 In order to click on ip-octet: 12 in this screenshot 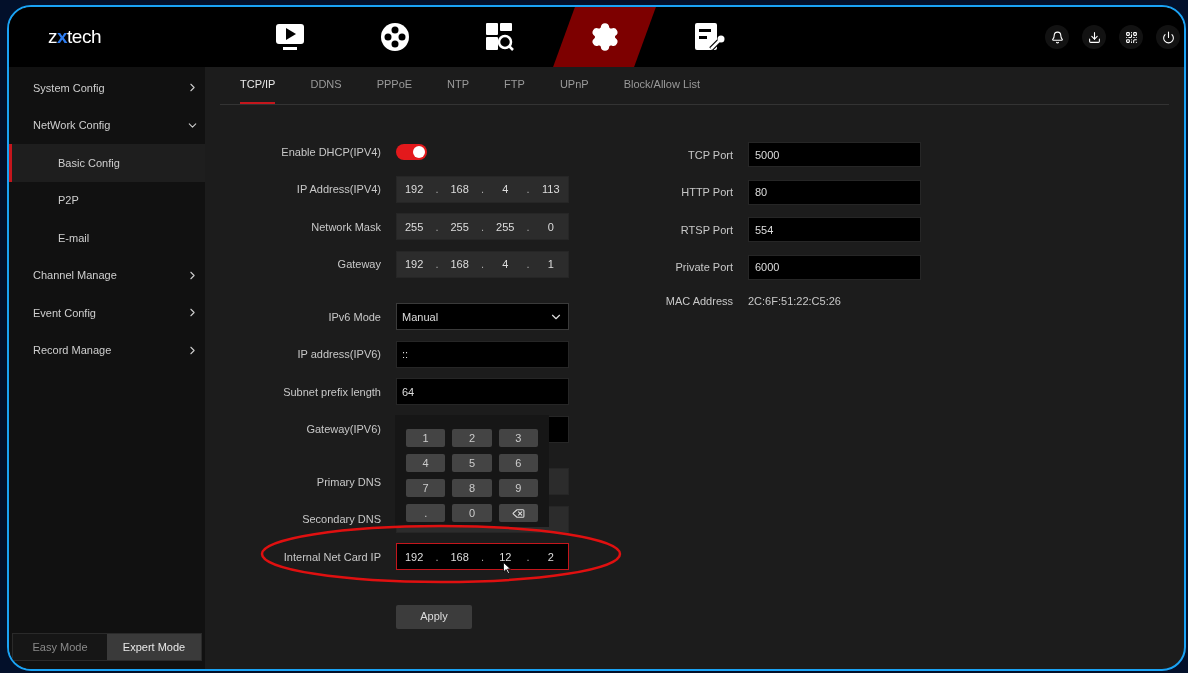, I will do `click(505, 557)`.